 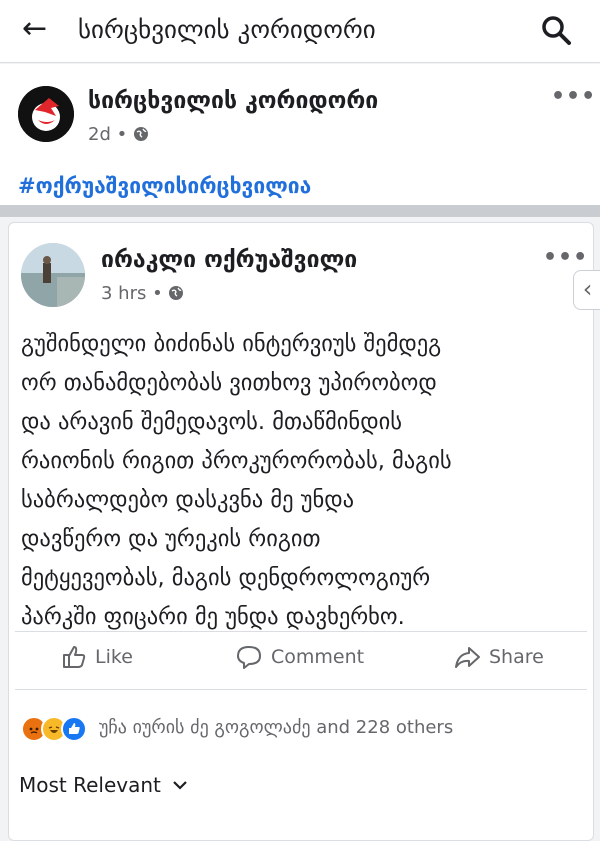 I want to click on post-time: 2d •, so click(x=118, y=134).